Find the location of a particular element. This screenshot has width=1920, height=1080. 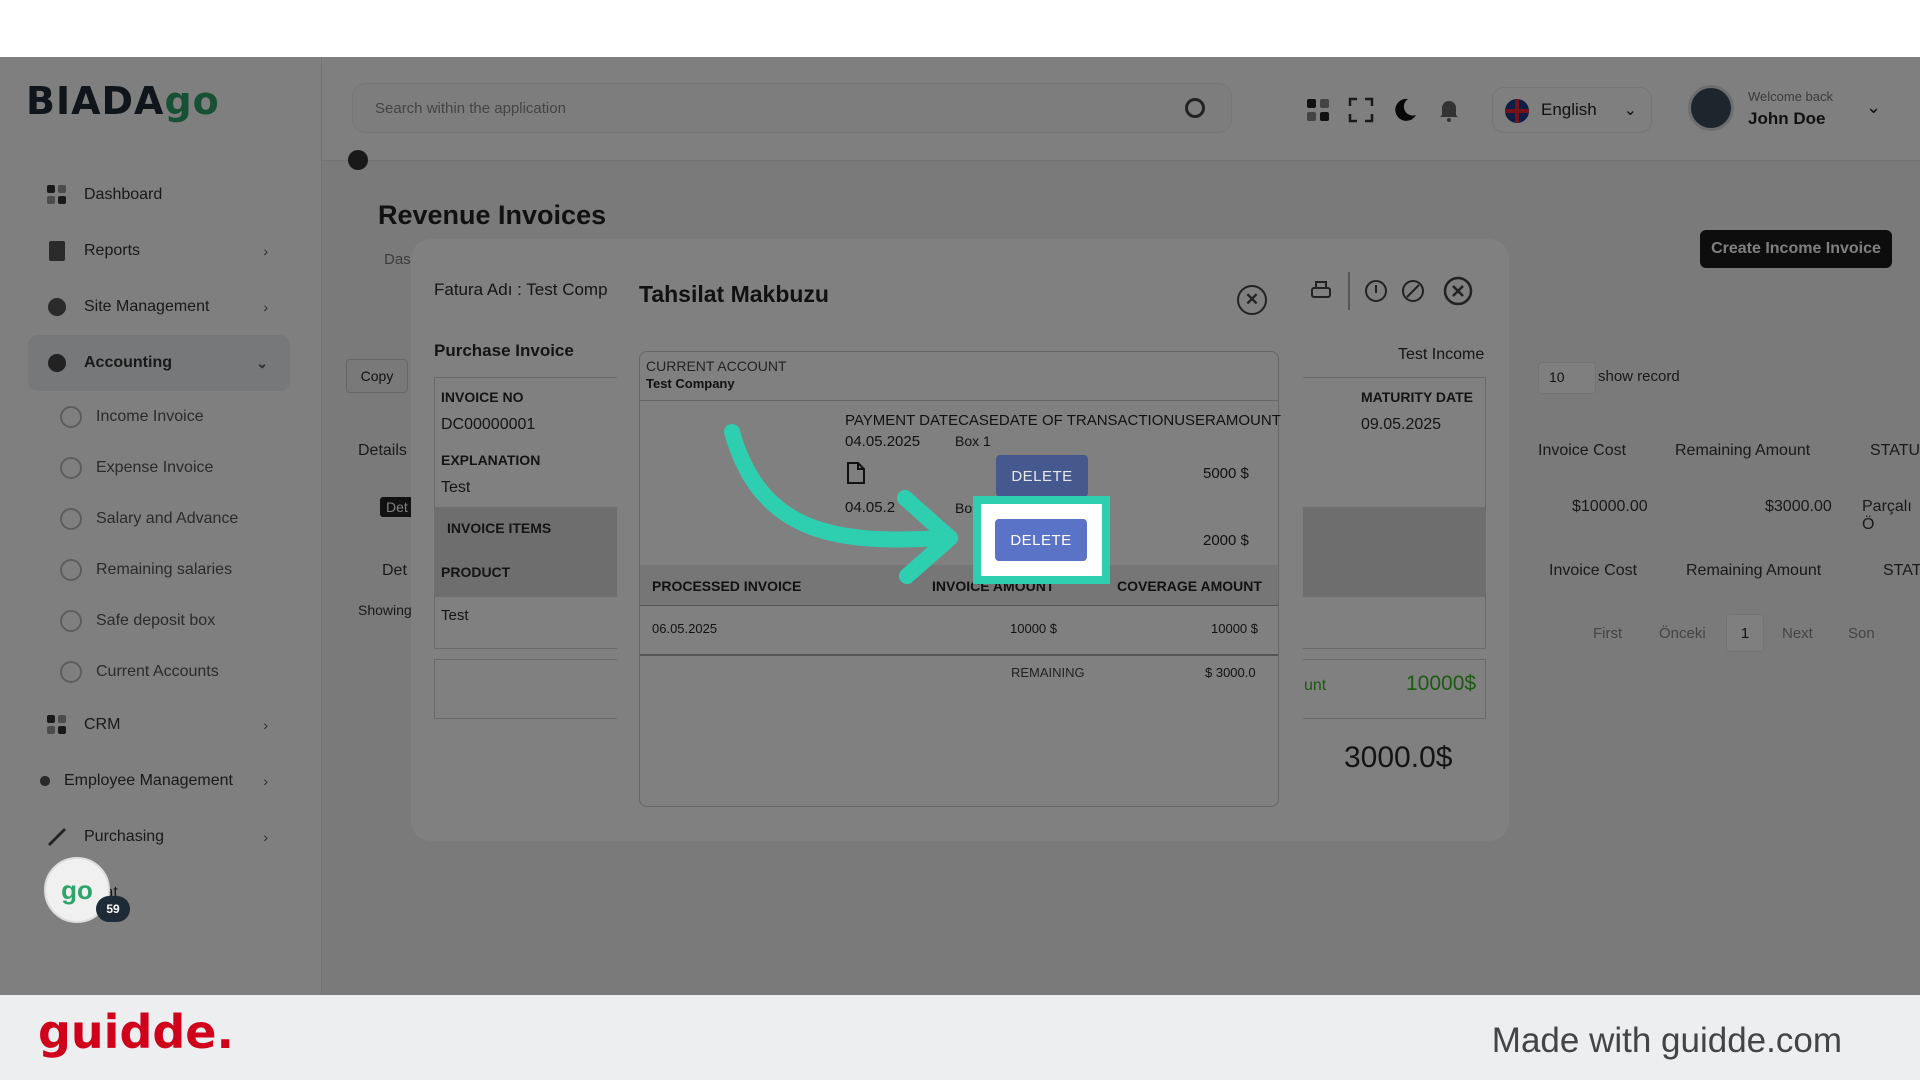

processed-date: 06.05.2025 is located at coordinates (685, 628).